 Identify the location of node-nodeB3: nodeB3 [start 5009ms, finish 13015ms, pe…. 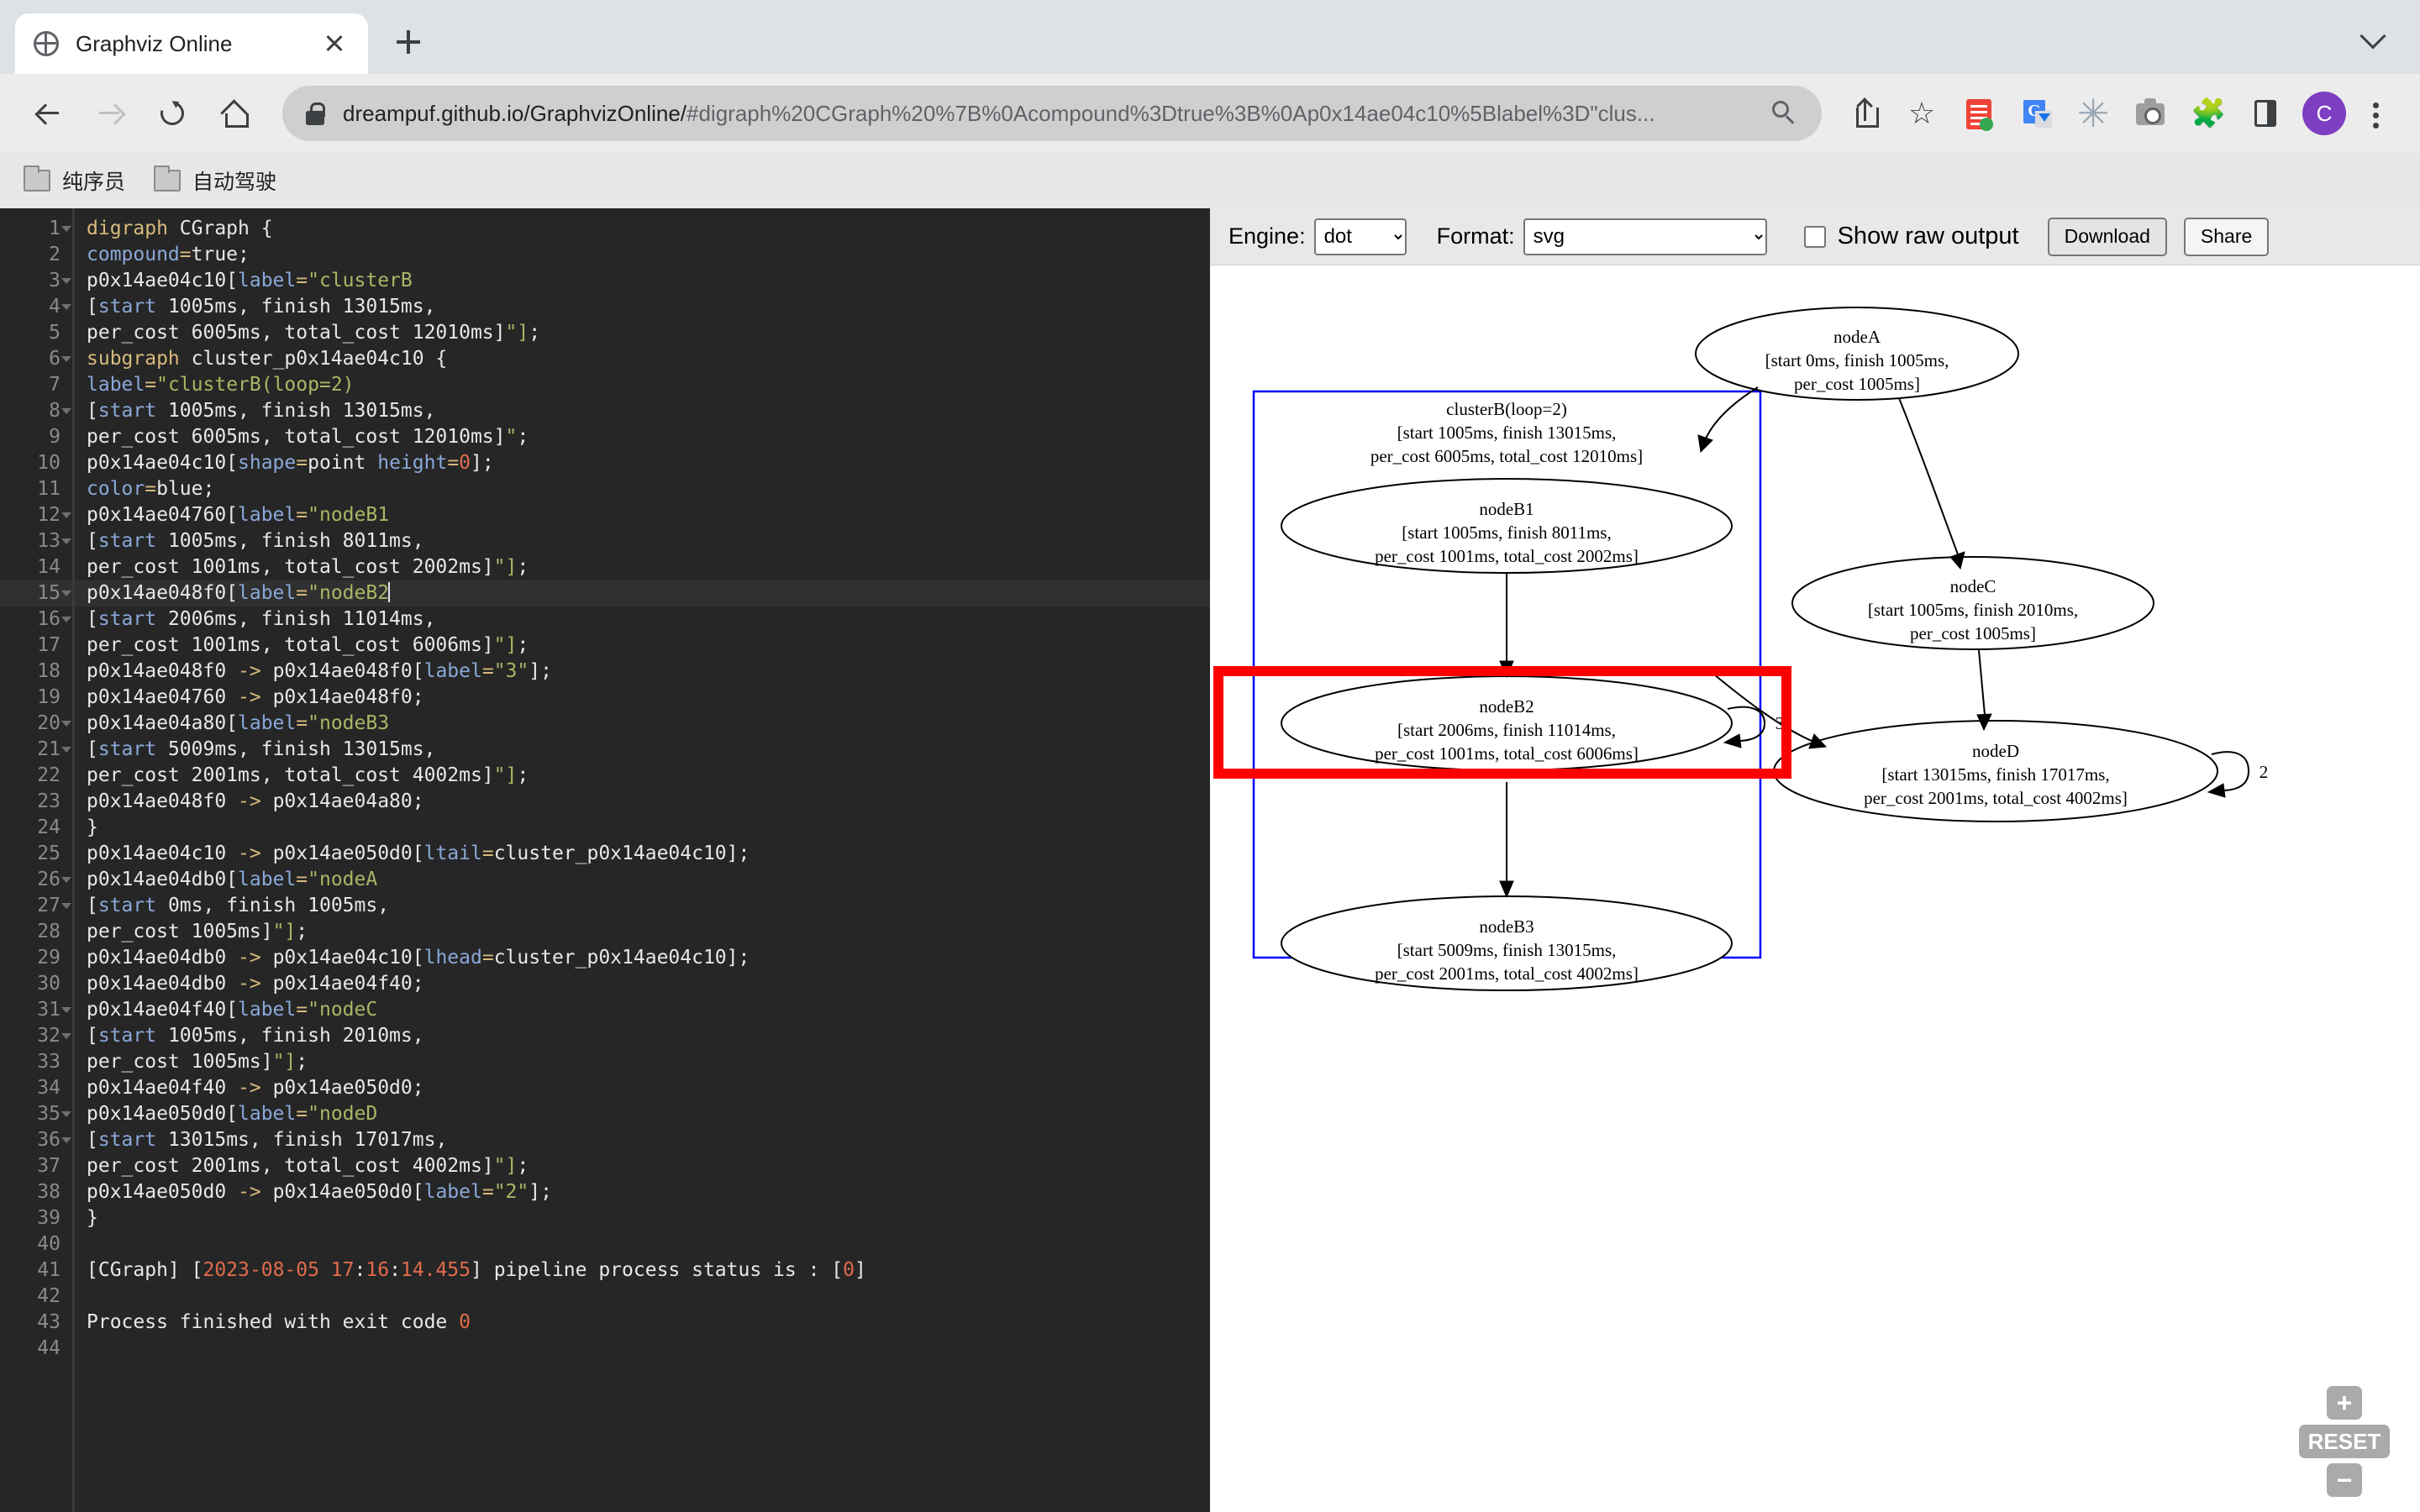
(1507, 943).